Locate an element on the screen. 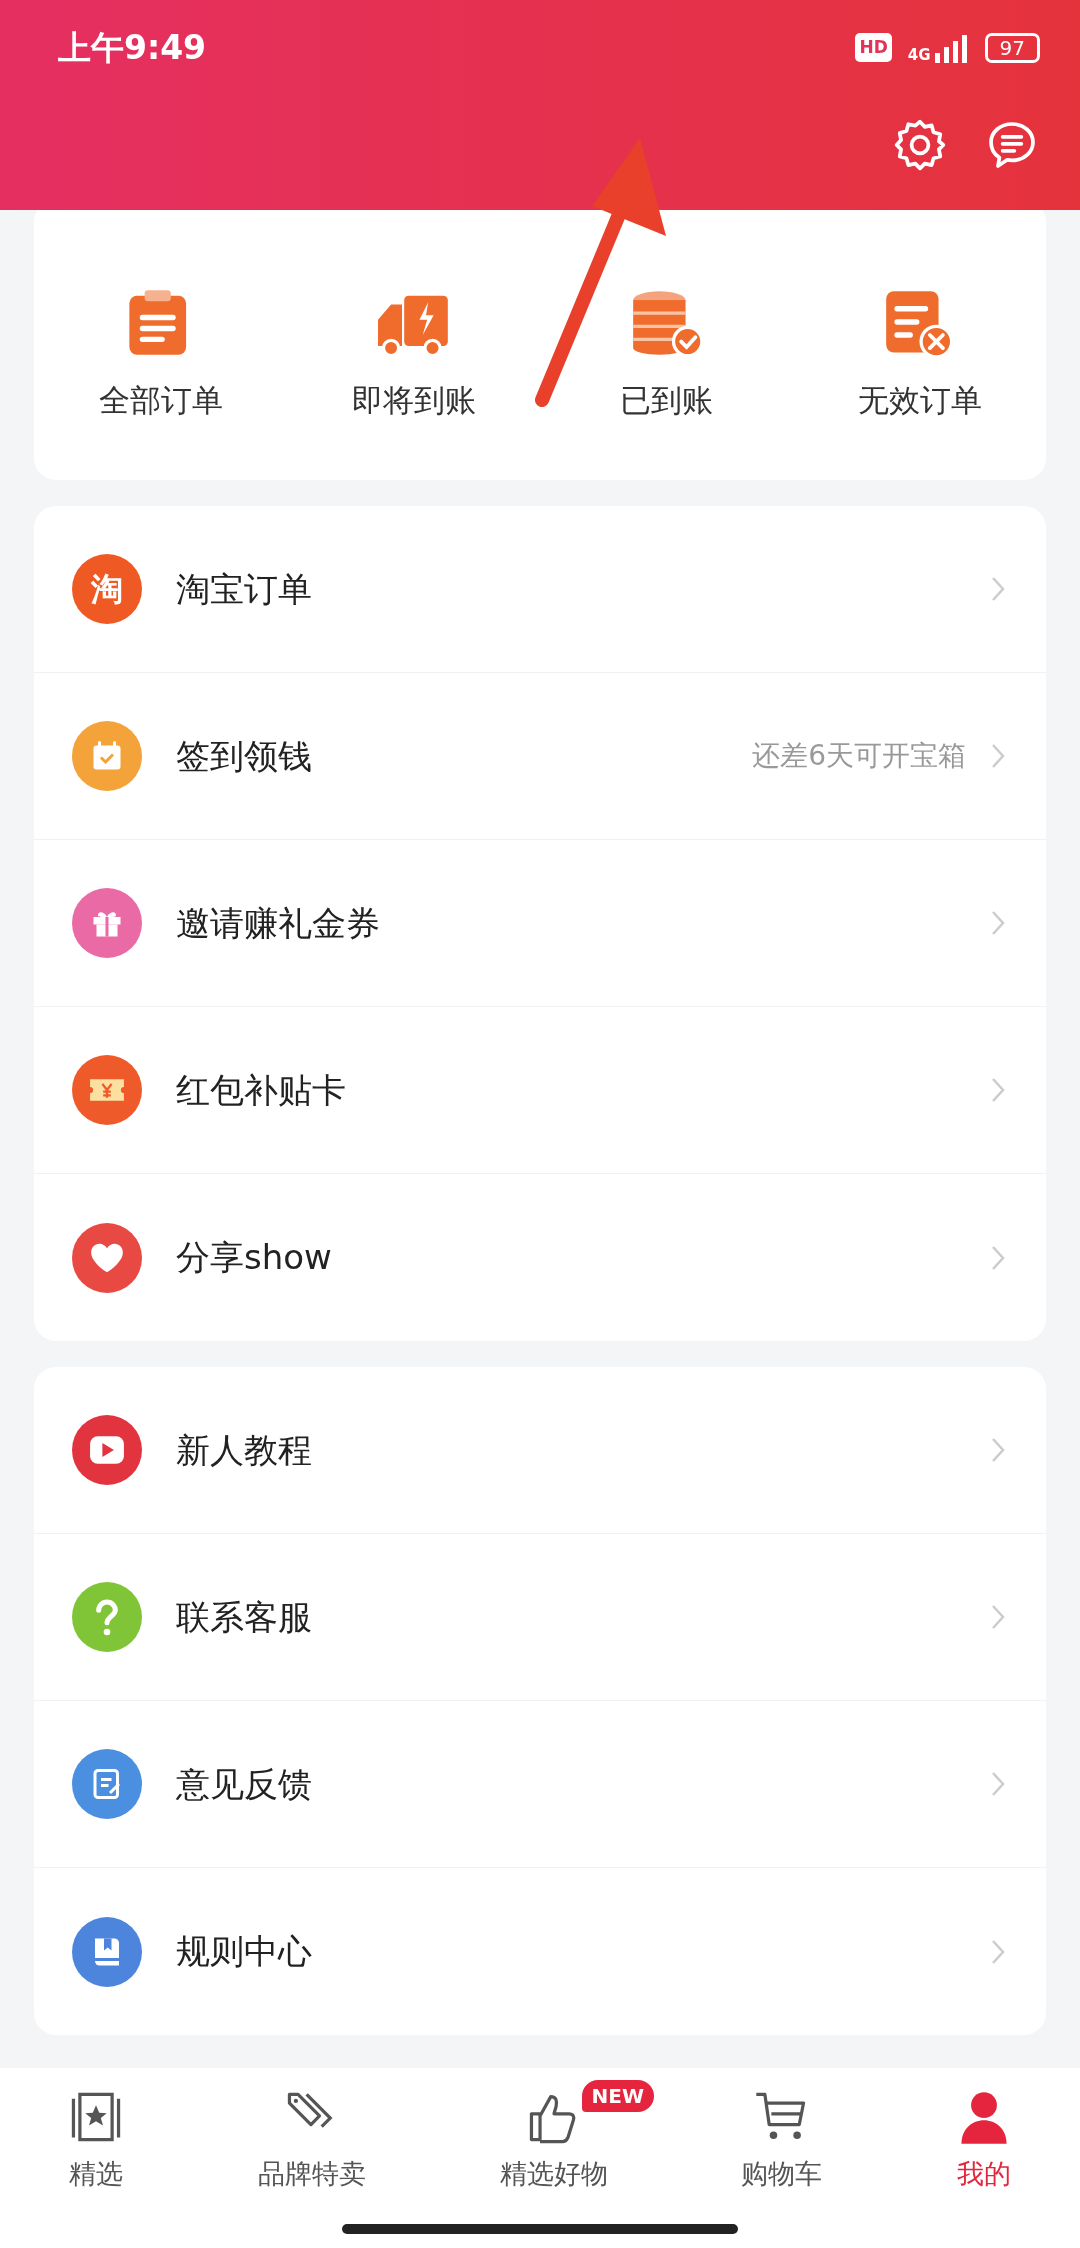 This screenshot has height=2248, width=1080. menu-item-label: 邀请赚礼金券 is located at coordinates (583, 923).